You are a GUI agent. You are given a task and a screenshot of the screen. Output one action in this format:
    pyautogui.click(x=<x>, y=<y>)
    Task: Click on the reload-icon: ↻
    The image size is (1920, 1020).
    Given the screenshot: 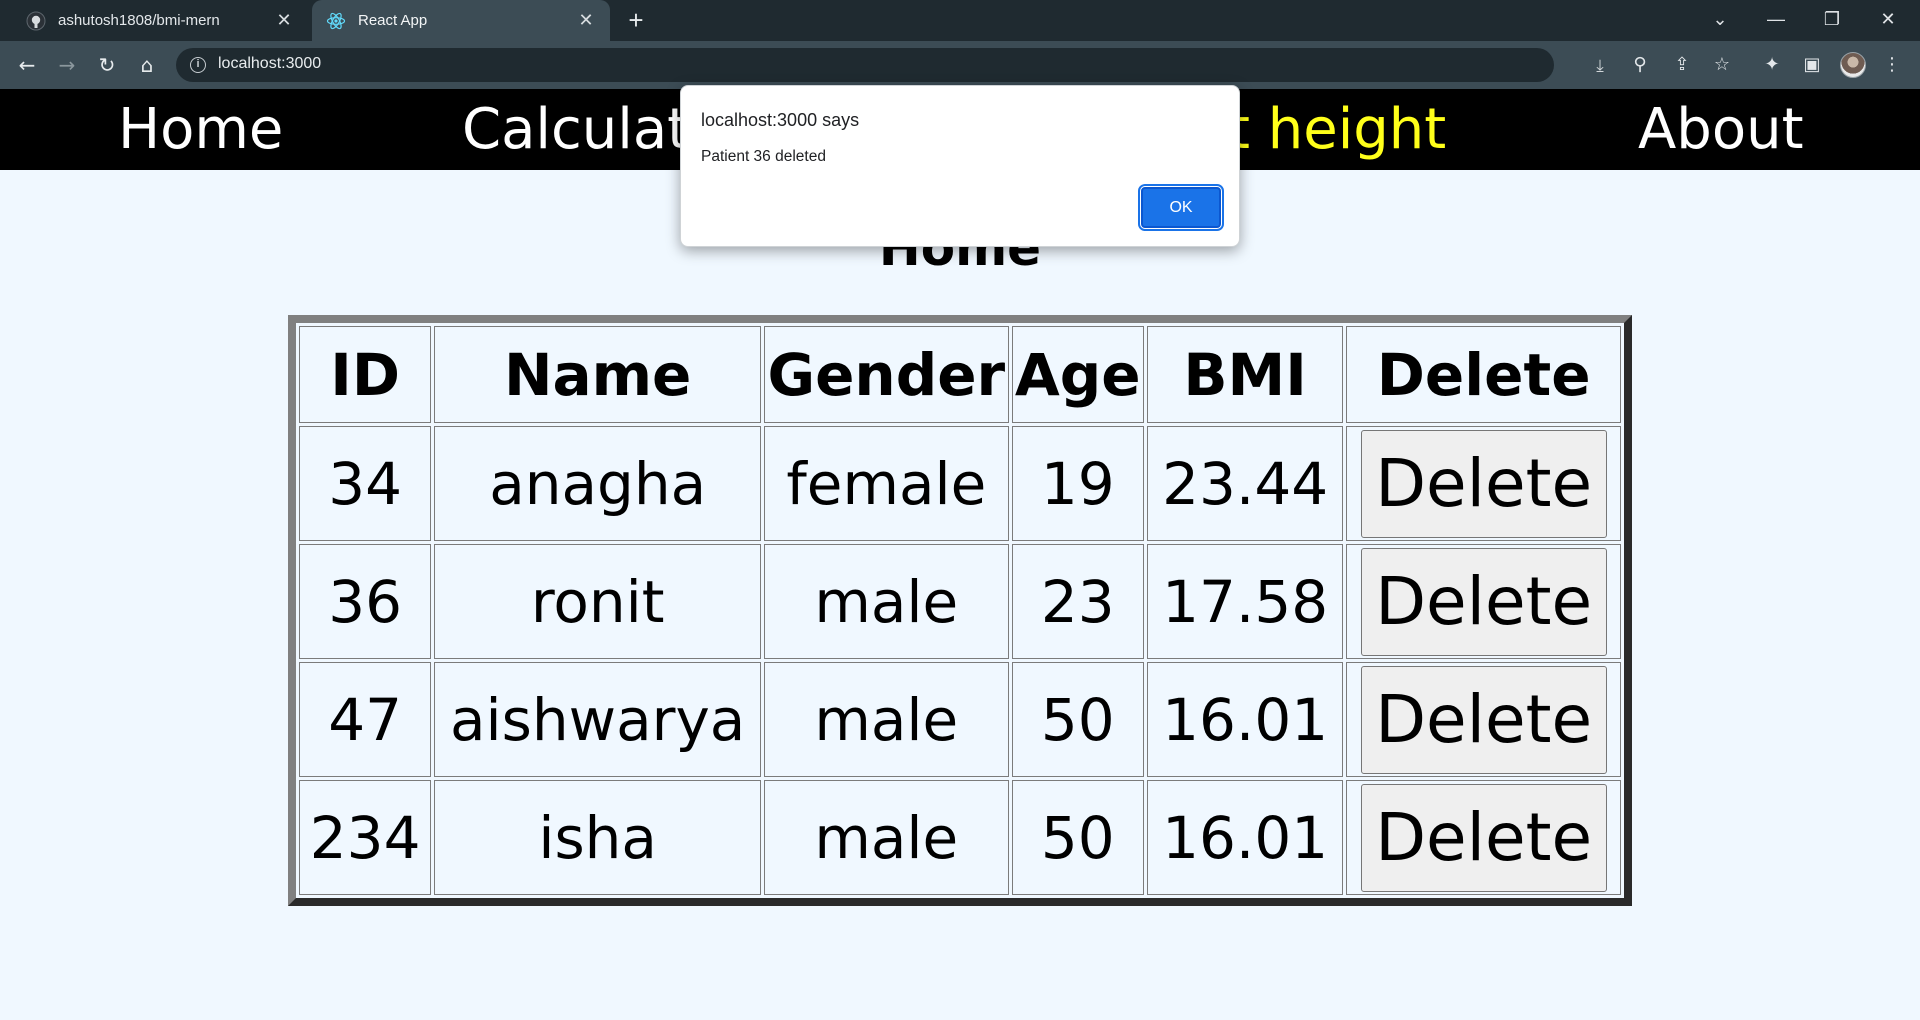 What is the action you would take?
    pyautogui.click(x=107, y=65)
    